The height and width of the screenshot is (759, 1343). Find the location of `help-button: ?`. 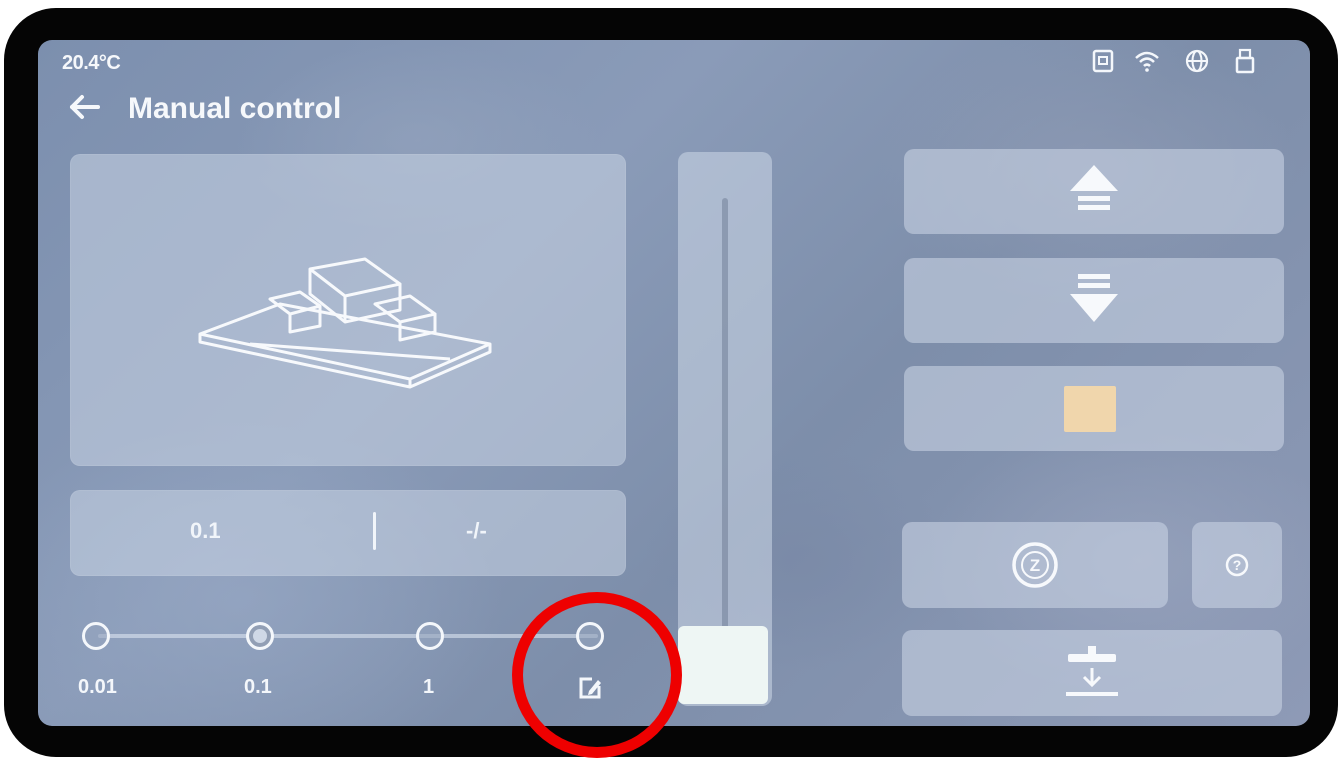

help-button: ? is located at coordinates (1237, 565).